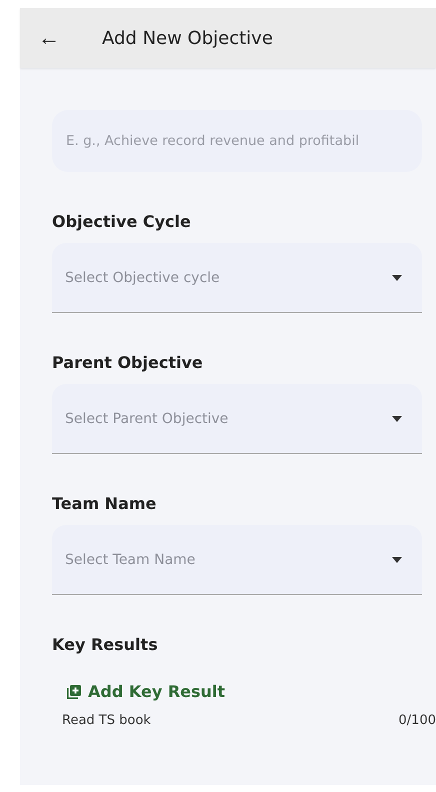 The width and height of the screenshot is (436, 792). I want to click on select-dropdown: Select Objective cycle, so click(237, 278).